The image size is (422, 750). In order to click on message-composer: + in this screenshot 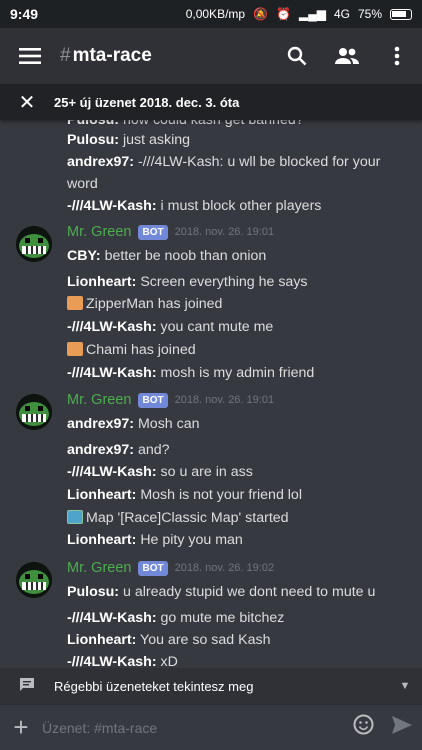, I will do `click(211, 727)`.